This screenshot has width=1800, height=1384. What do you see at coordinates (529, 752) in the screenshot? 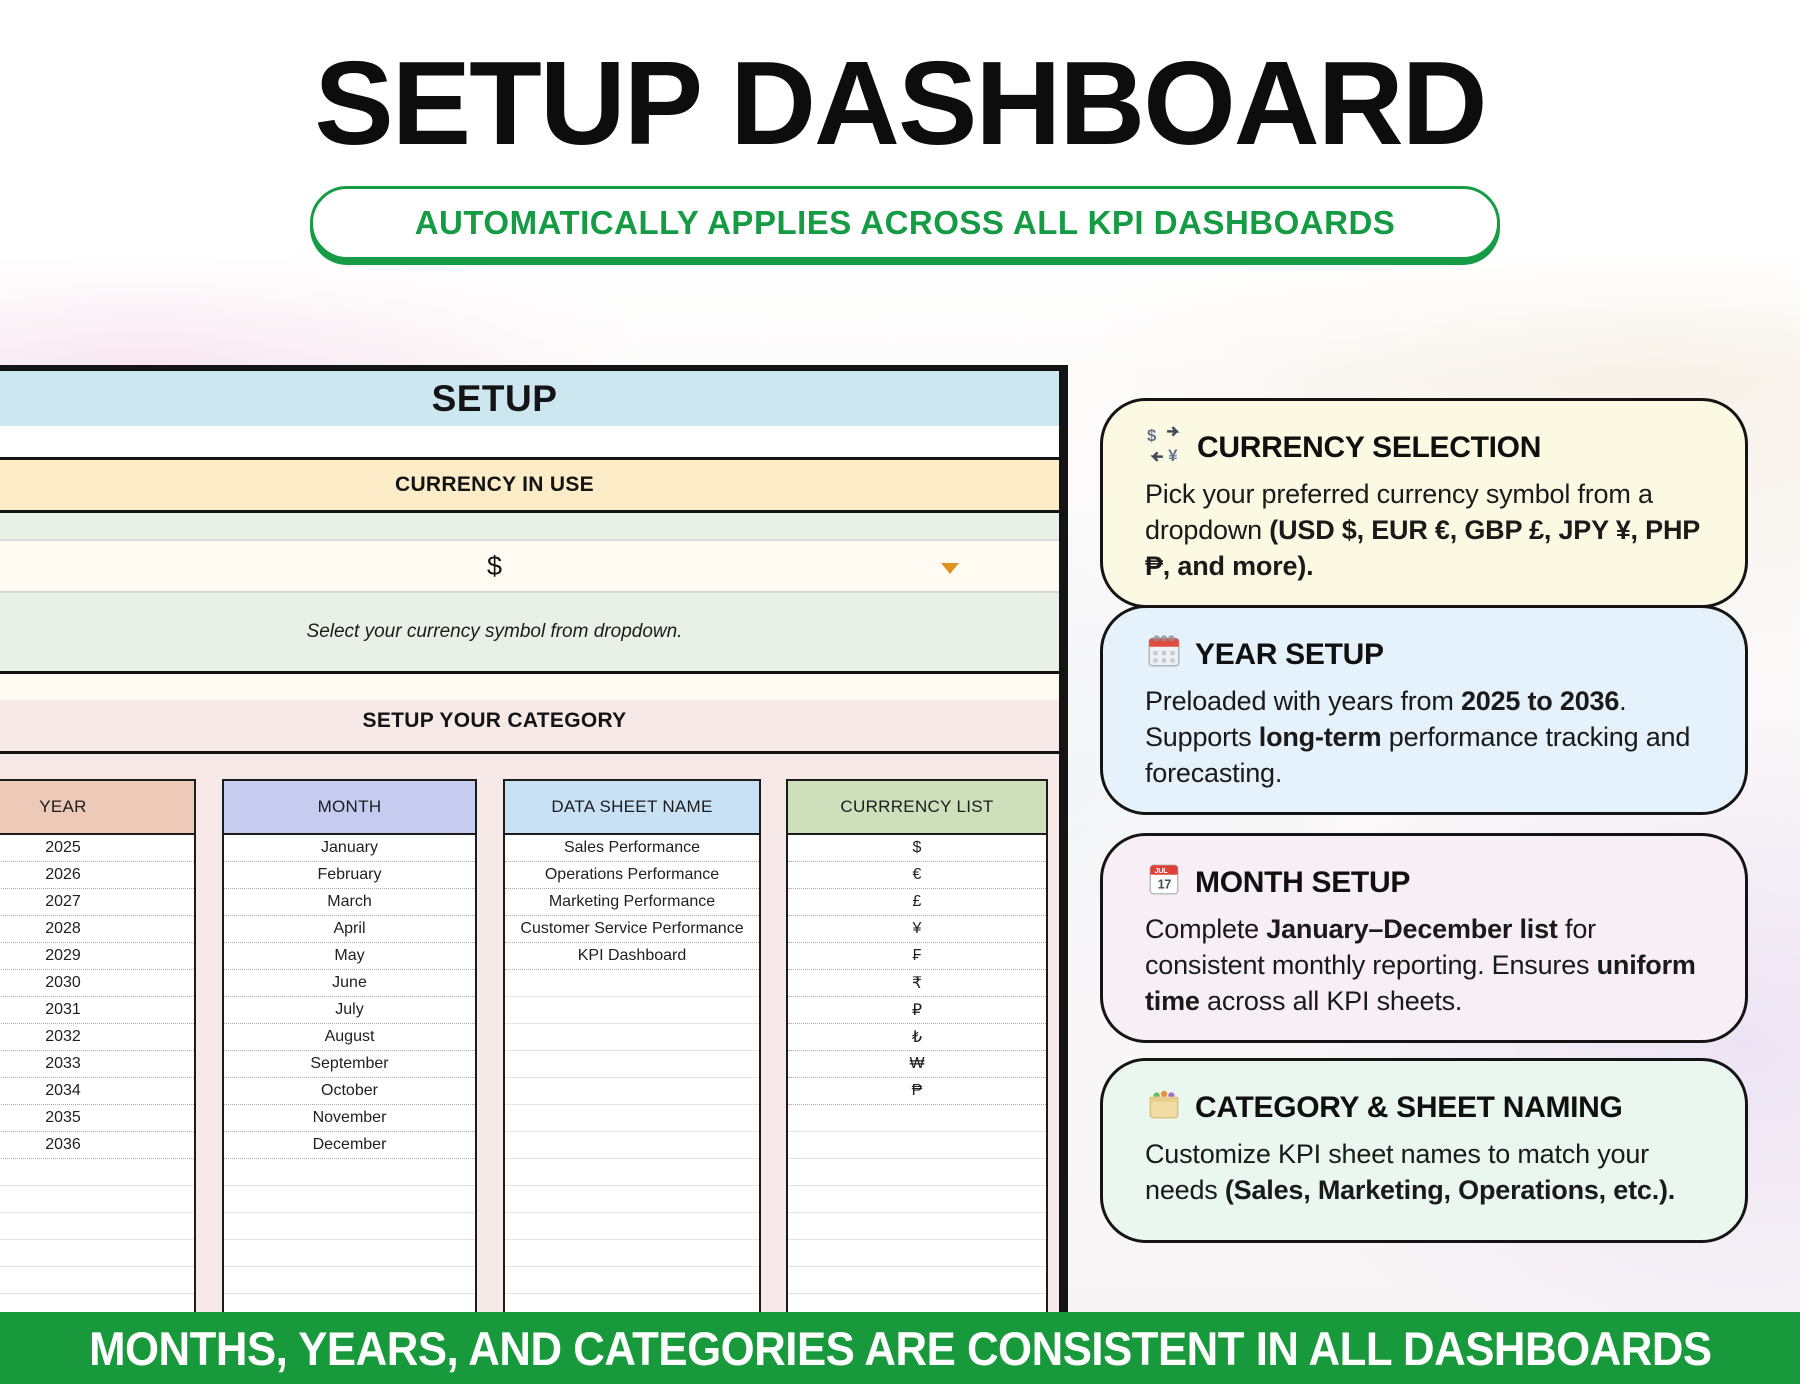
I see `divider` at bounding box center [529, 752].